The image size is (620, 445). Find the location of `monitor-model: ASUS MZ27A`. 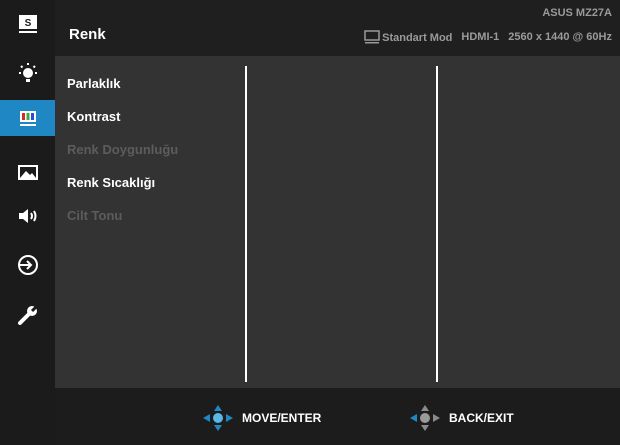

monitor-model: ASUS MZ27A is located at coordinates (577, 13).